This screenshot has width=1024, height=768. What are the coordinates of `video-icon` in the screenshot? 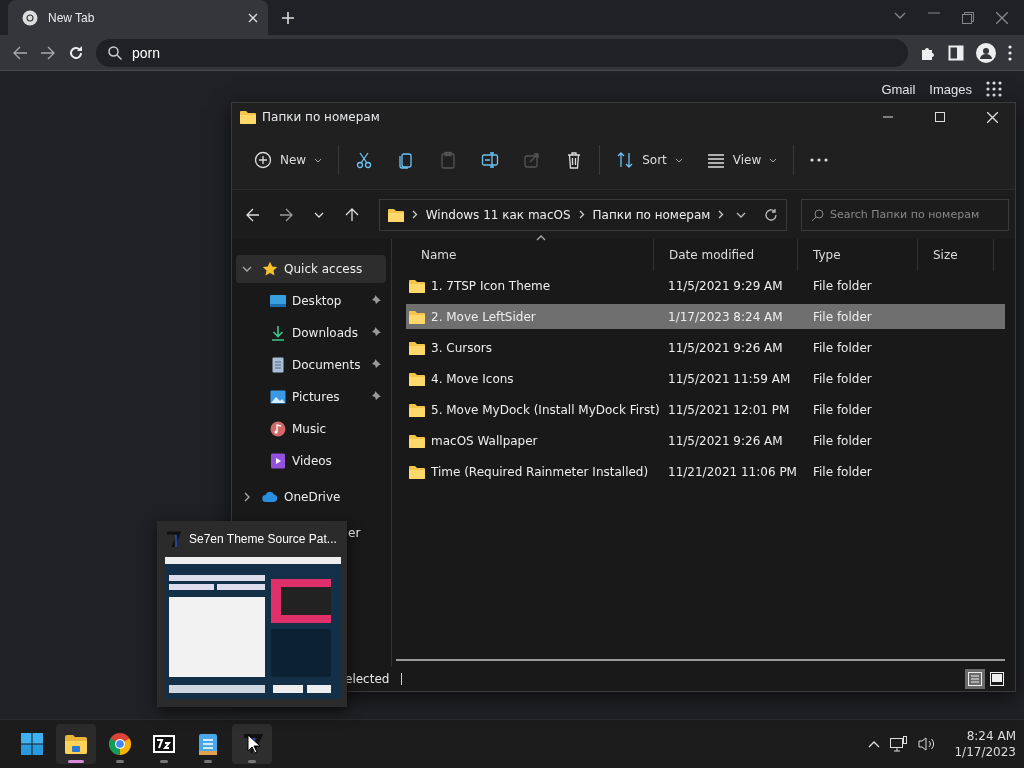 It's located at (278, 461).